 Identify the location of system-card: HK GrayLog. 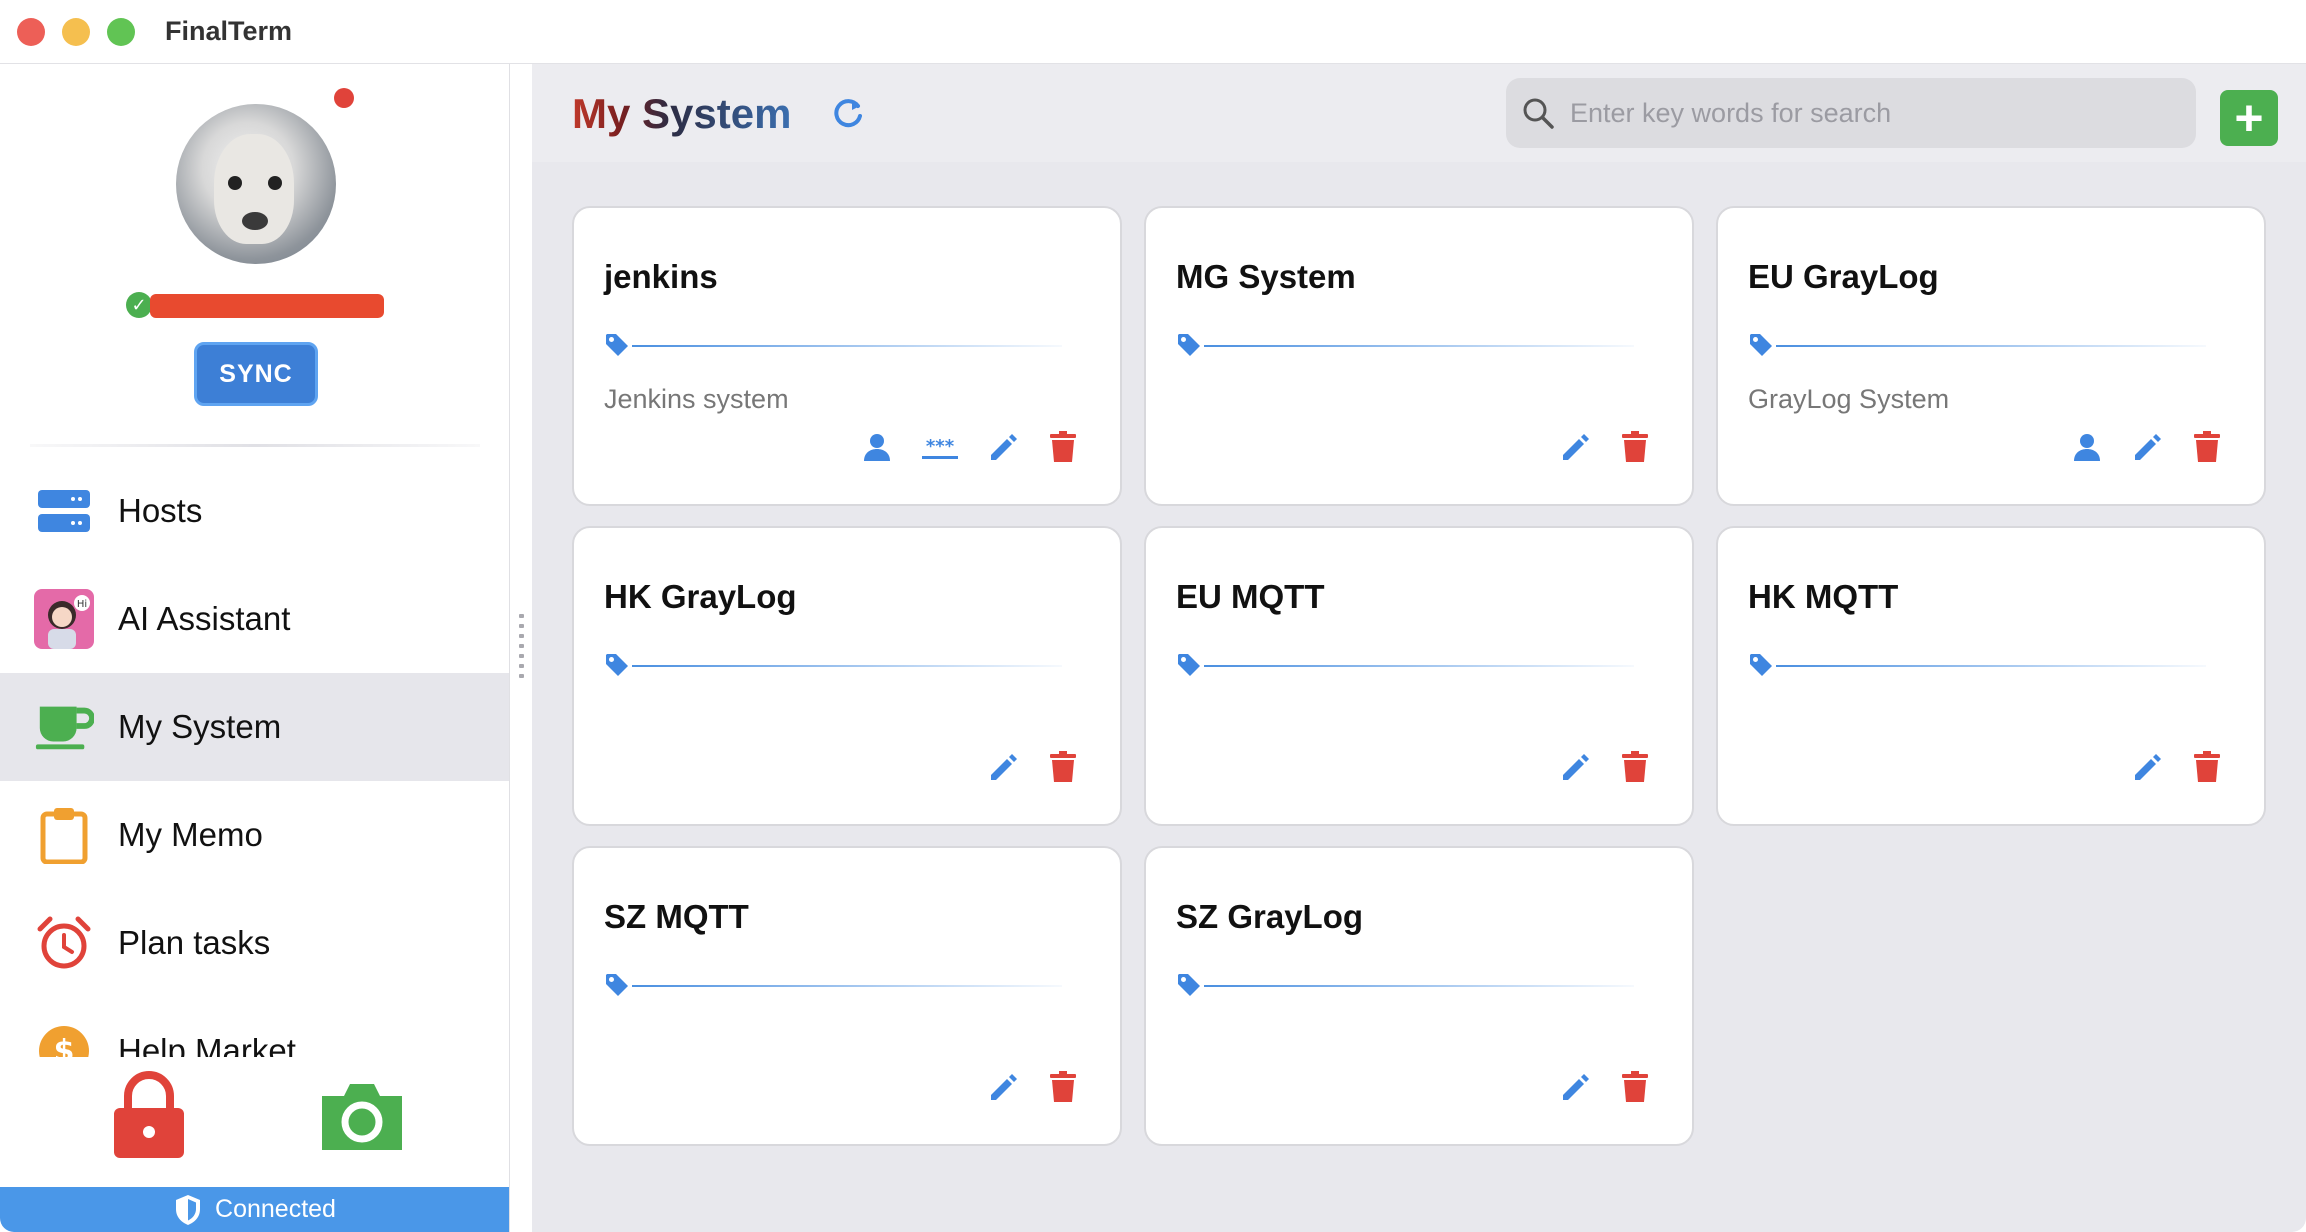
(847, 676).